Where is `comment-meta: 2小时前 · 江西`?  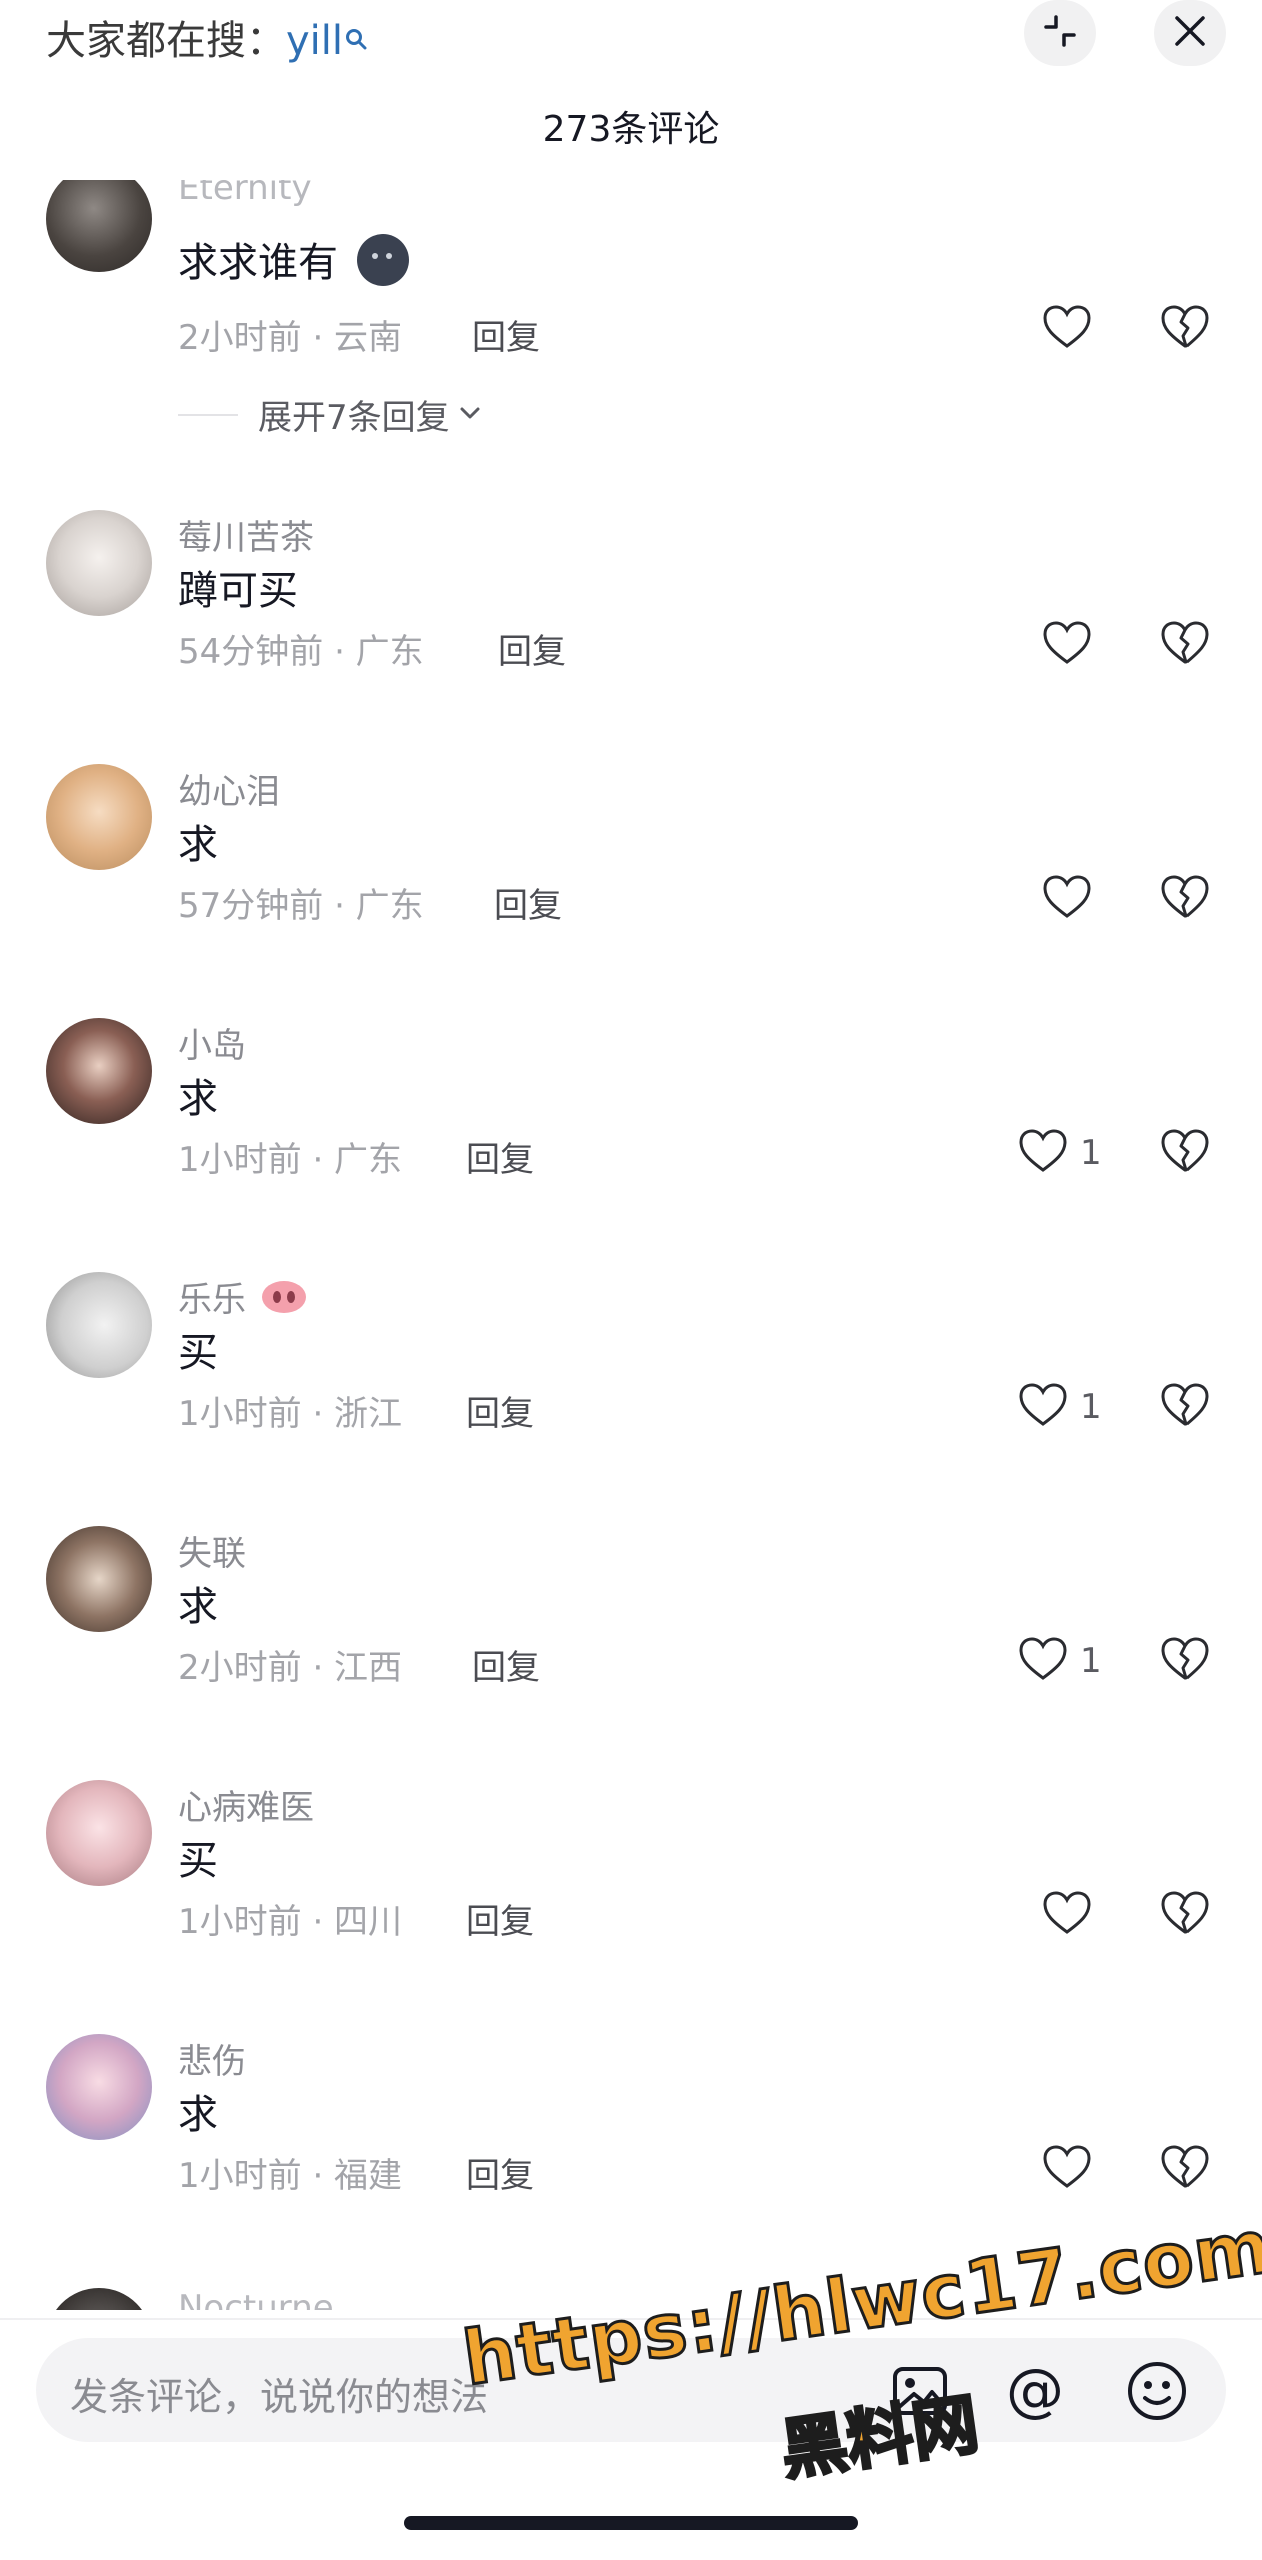 comment-meta: 2小时前 · 江西 is located at coordinates (290, 1668).